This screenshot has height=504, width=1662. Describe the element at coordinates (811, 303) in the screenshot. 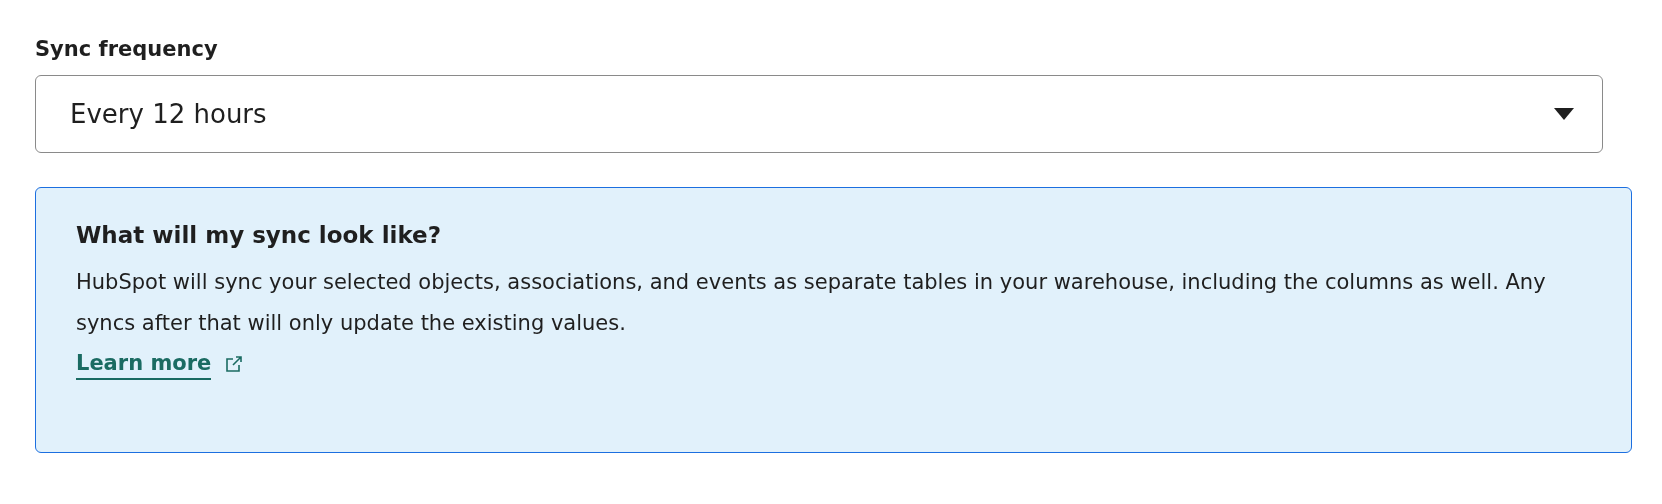

I see `info-text: HubSpot will sync your selected objects, associations, and events as separate tables in your warehouse, including the columns as well. Any syncs after that will only update the existing values.` at that location.